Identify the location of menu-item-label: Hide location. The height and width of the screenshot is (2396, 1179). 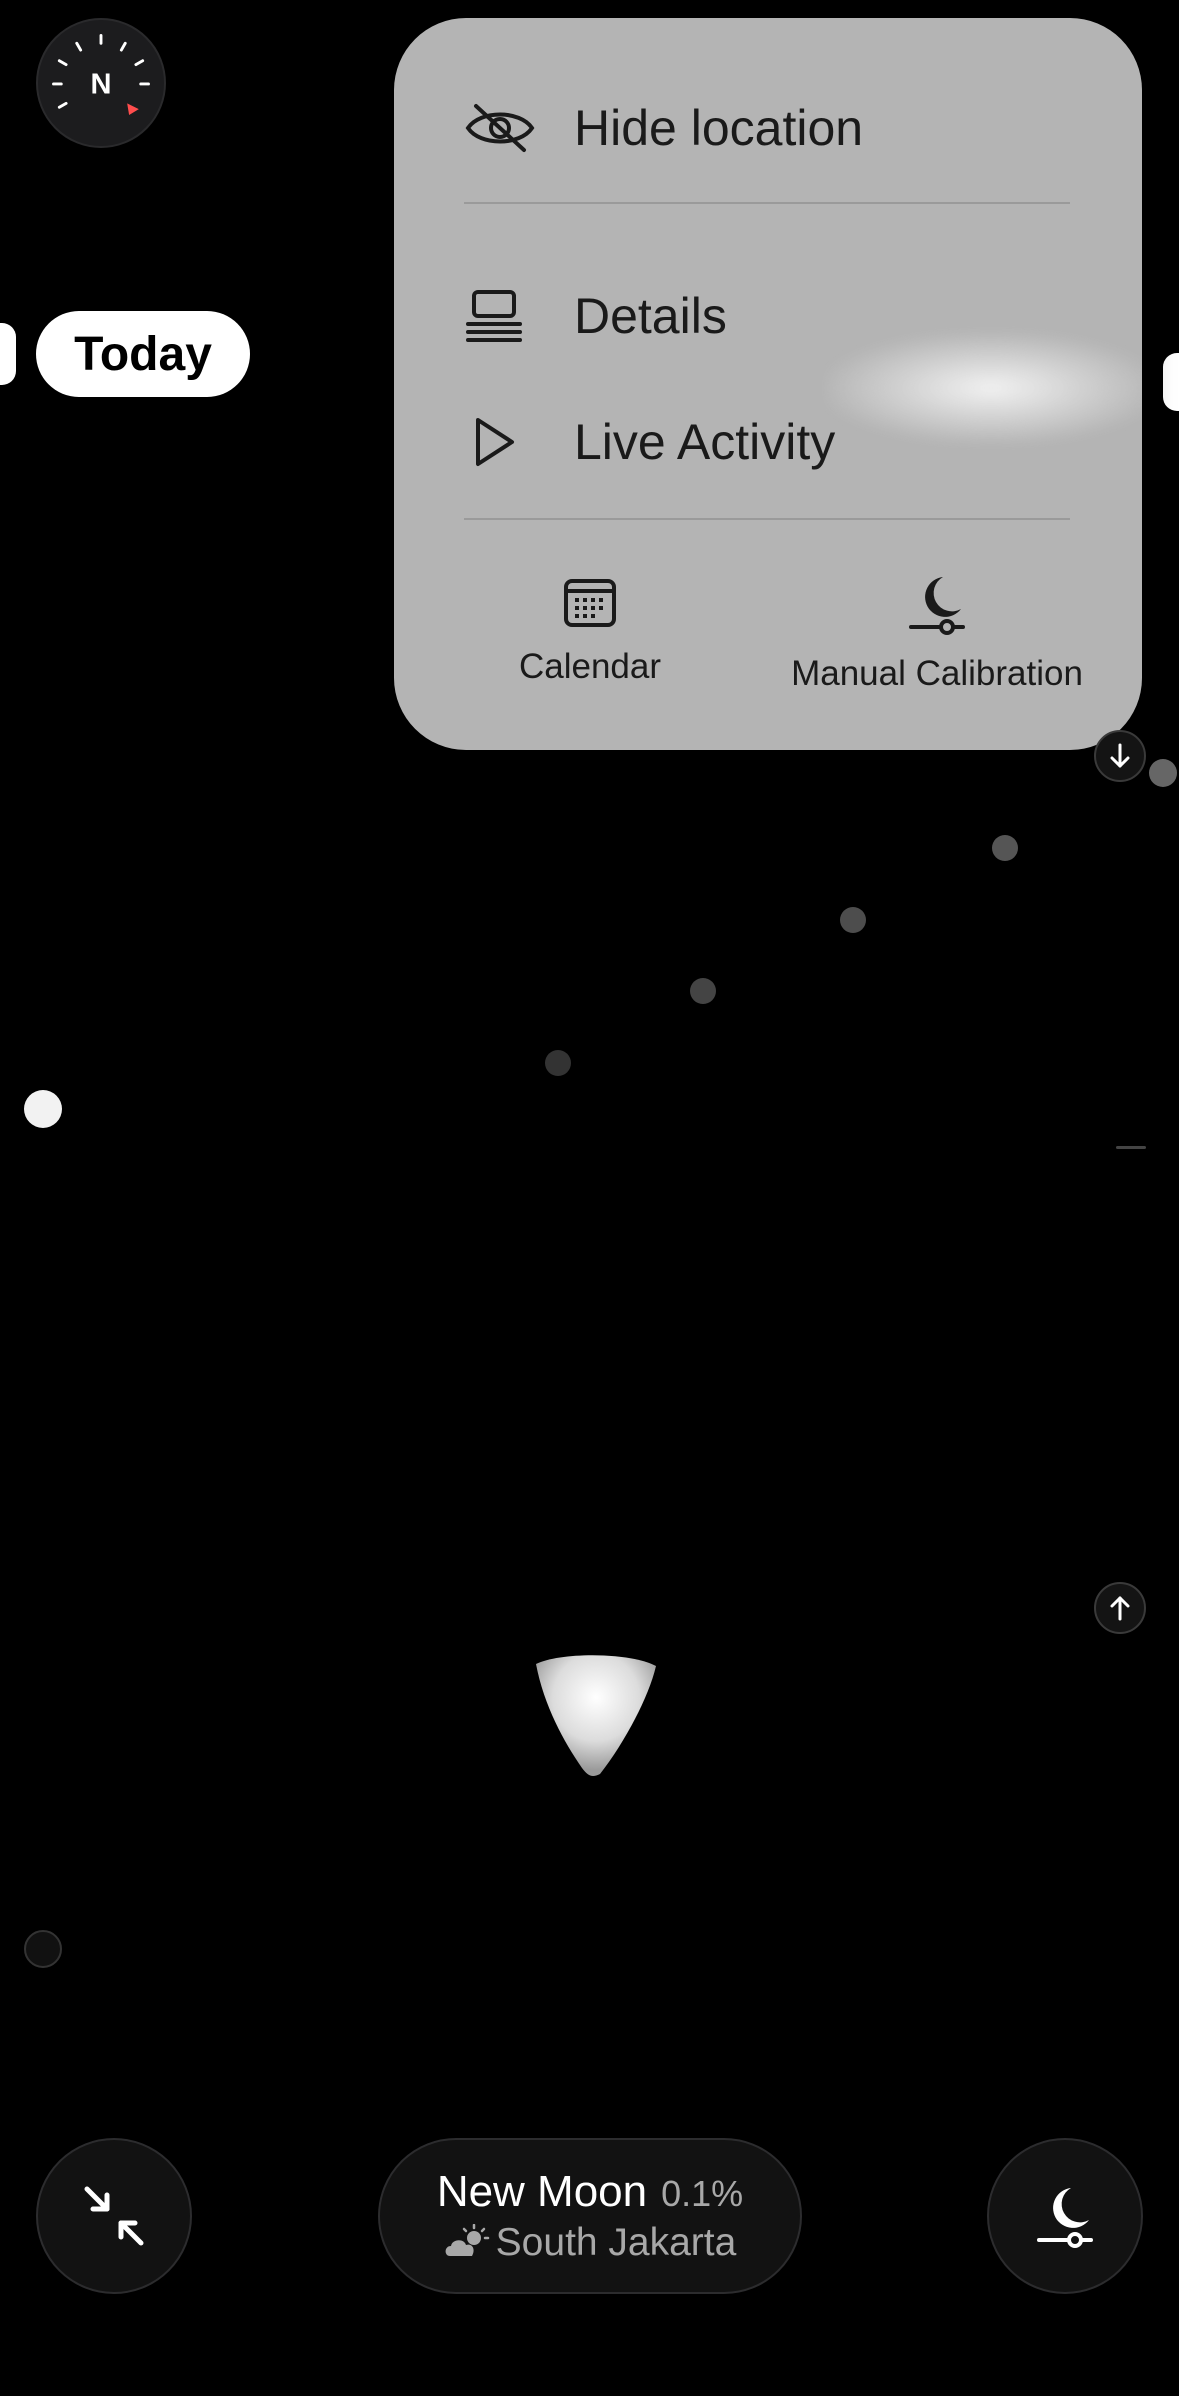
(719, 128).